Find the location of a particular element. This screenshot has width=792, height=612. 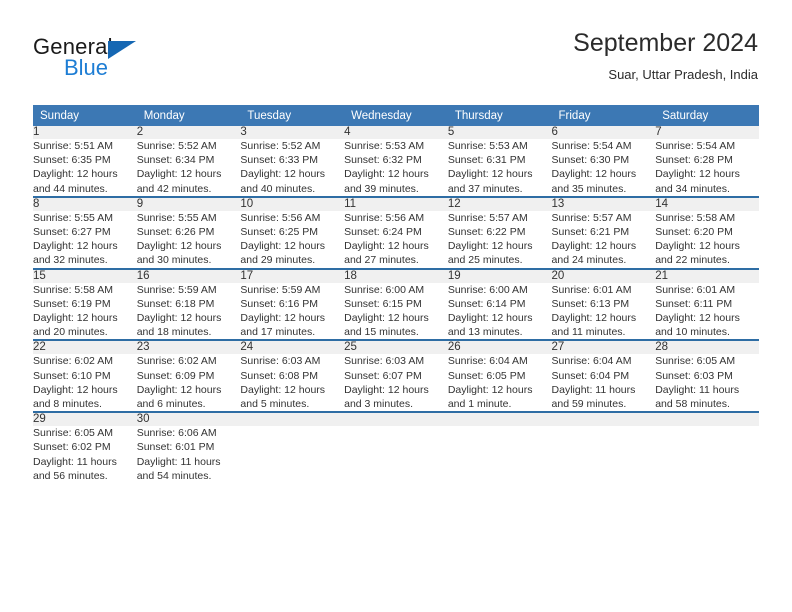

day-sunset-line: Sunset: 6:25 PM is located at coordinates (279, 232).